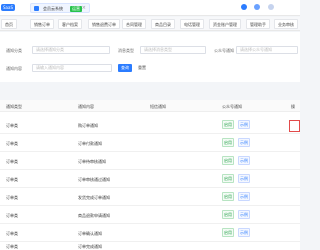 The width and height of the screenshot is (320, 250). I want to click on tab-home: 首页, so click(9, 24).